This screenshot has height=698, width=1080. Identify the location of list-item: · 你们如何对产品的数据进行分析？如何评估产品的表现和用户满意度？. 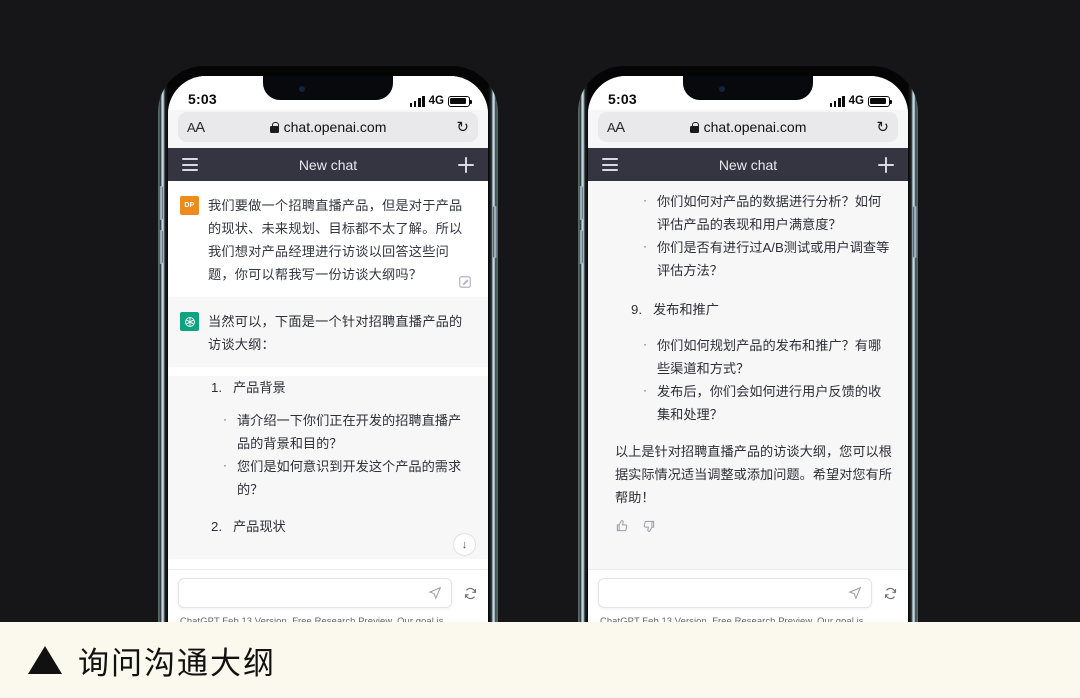
(761, 213).